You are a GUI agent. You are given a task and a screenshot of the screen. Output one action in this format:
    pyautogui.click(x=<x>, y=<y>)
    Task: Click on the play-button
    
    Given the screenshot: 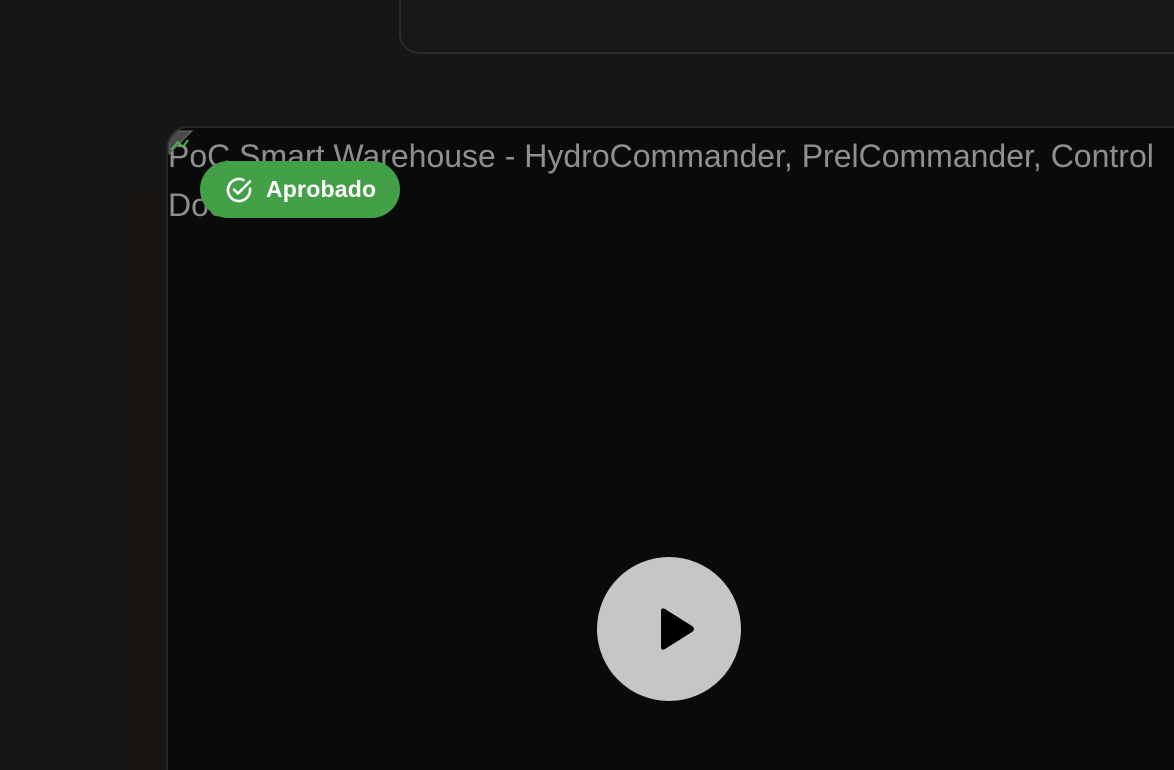 What is the action you would take?
    pyautogui.click(x=669, y=629)
    